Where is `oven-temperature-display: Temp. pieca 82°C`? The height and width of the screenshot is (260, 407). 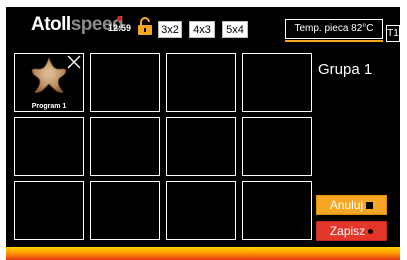
oven-temperature-display: Temp. pieca 82°C is located at coordinates (334, 29).